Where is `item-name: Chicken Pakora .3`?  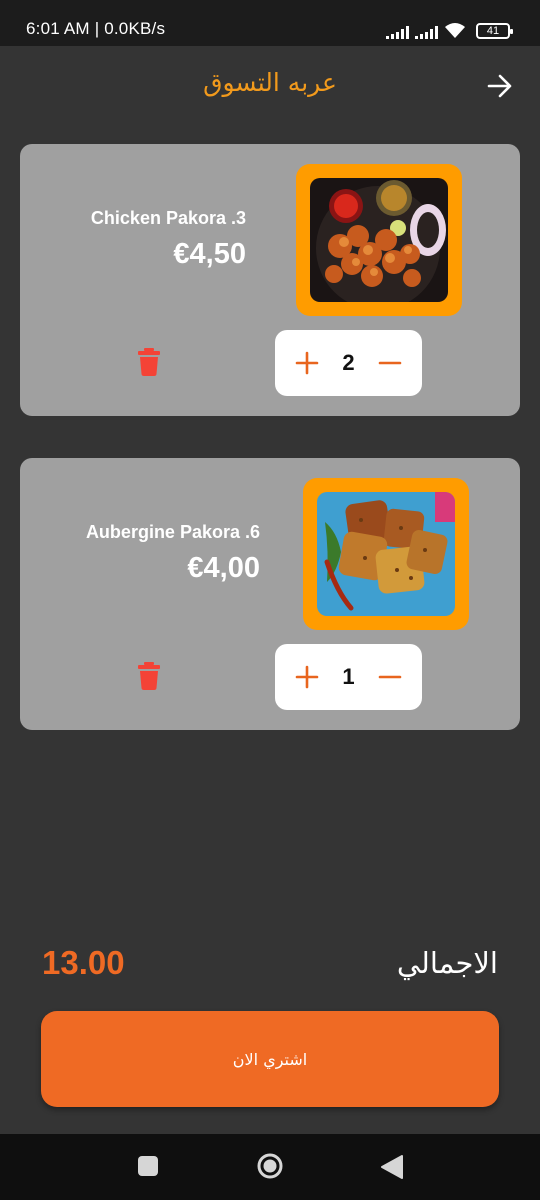 item-name: Chicken Pakora .3 is located at coordinates (168, 218).